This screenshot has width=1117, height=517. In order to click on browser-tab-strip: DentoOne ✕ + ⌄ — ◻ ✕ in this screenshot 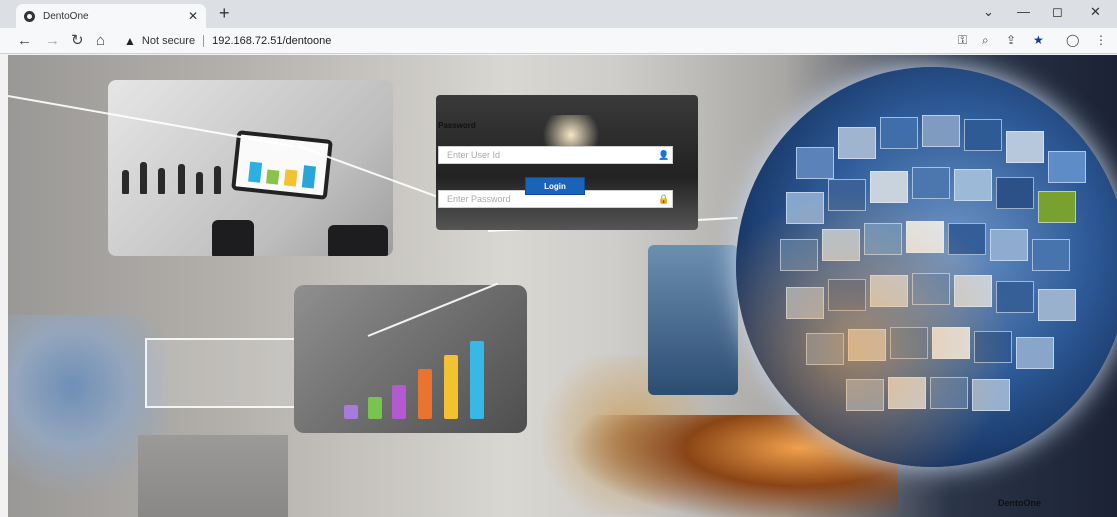, I will do `click(558, 14)`.